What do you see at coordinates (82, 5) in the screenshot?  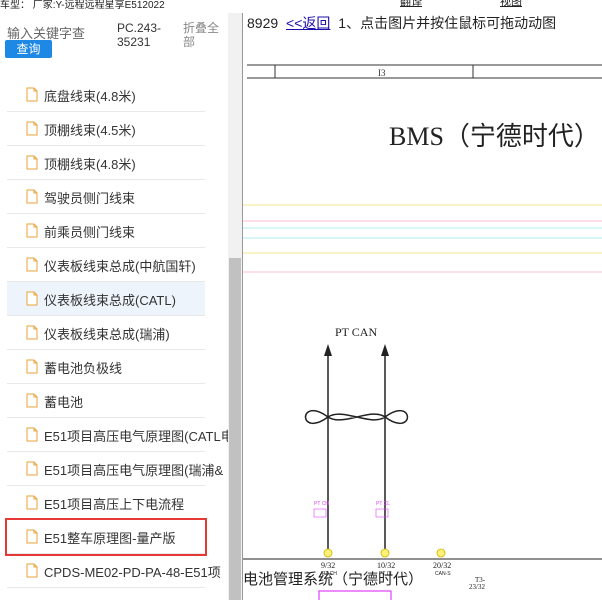 I see `car-model-label: 车型： 厂家:Y-远程远程星享E512022` at bounding box center [82, 5].